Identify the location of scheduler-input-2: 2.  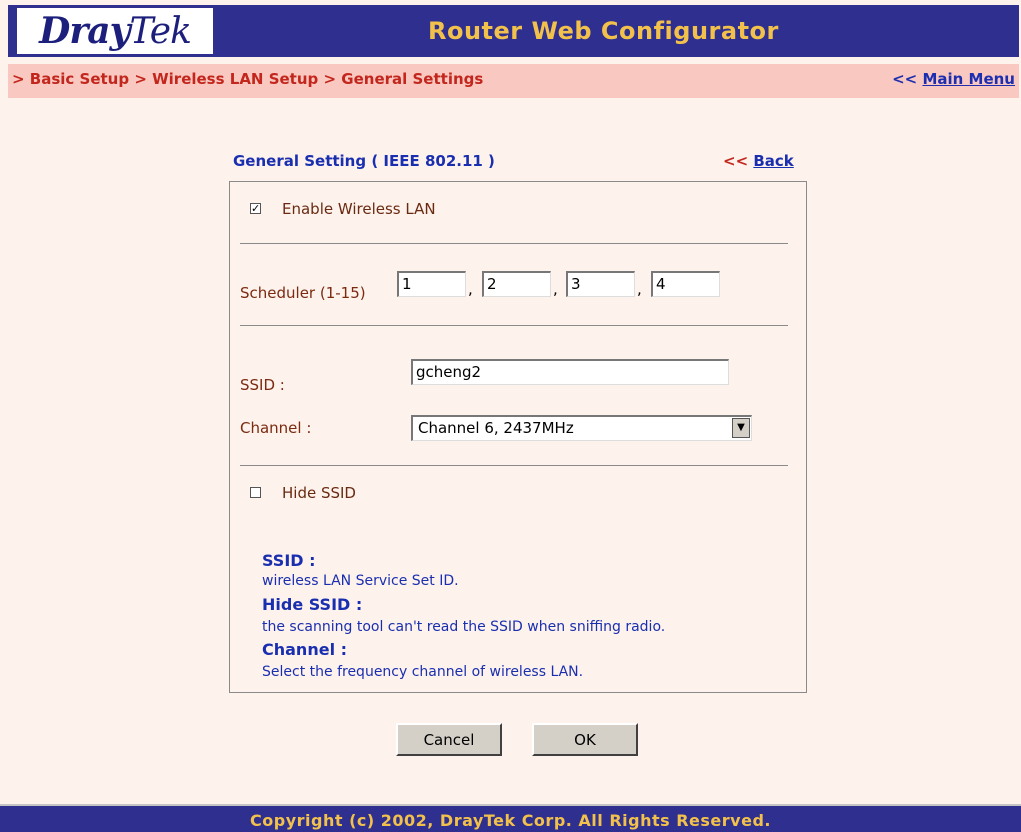
(516, 284).